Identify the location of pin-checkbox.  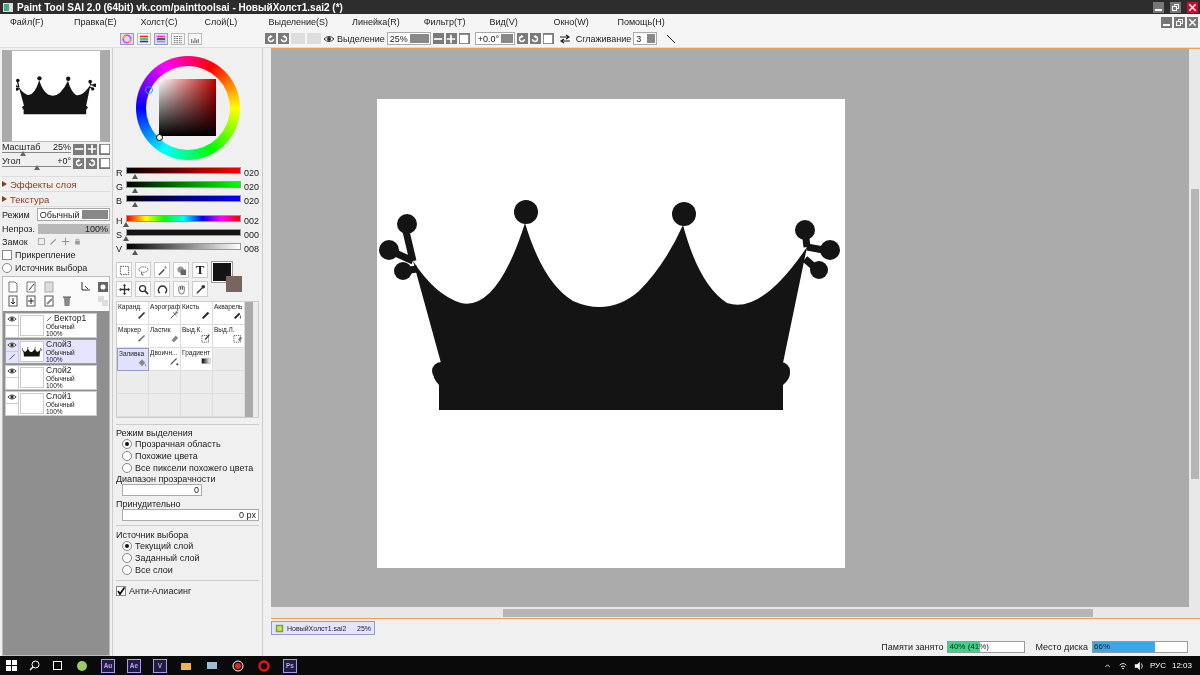
(7, 254).